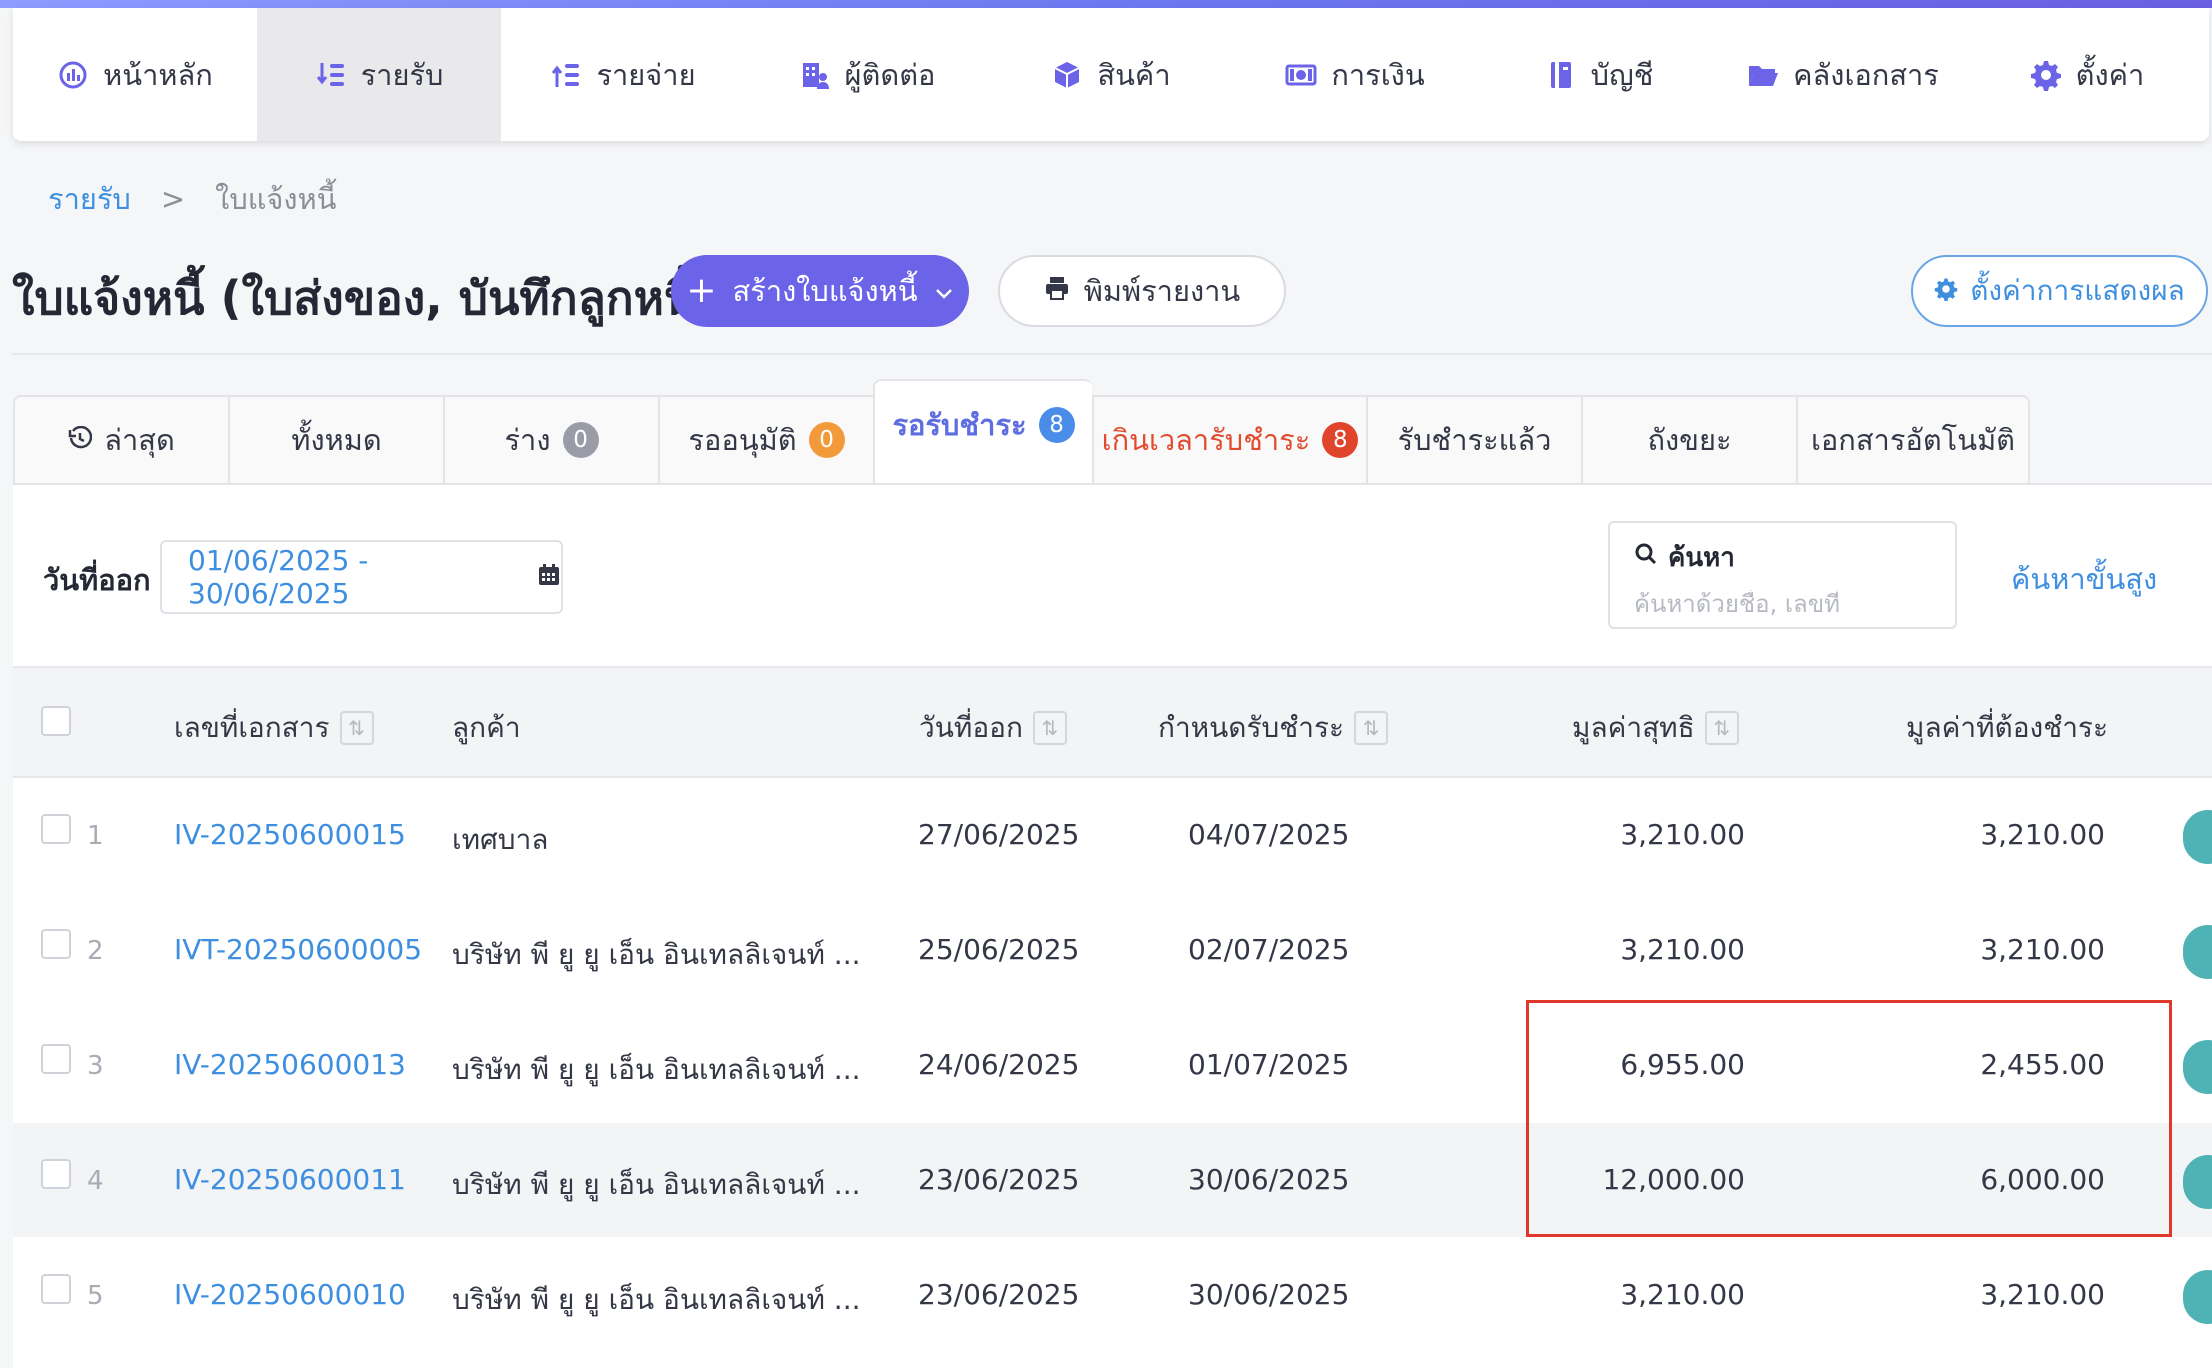 The height and width of the screenshot is (1368, 2212). Describe the element at coordinates (646, 74) in the screenshot. I see `nav-label: รายจ่าย` at that location.